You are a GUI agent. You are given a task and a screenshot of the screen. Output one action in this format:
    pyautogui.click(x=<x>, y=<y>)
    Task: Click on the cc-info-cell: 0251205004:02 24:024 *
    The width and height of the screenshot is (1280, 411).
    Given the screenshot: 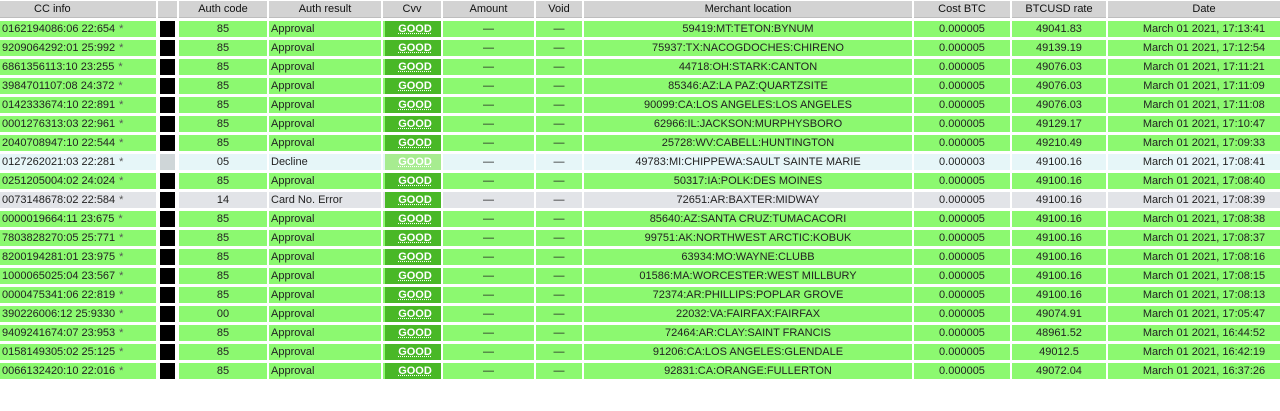 What is the action you would take?
    pyautogui.click(x=78, y=181)
    